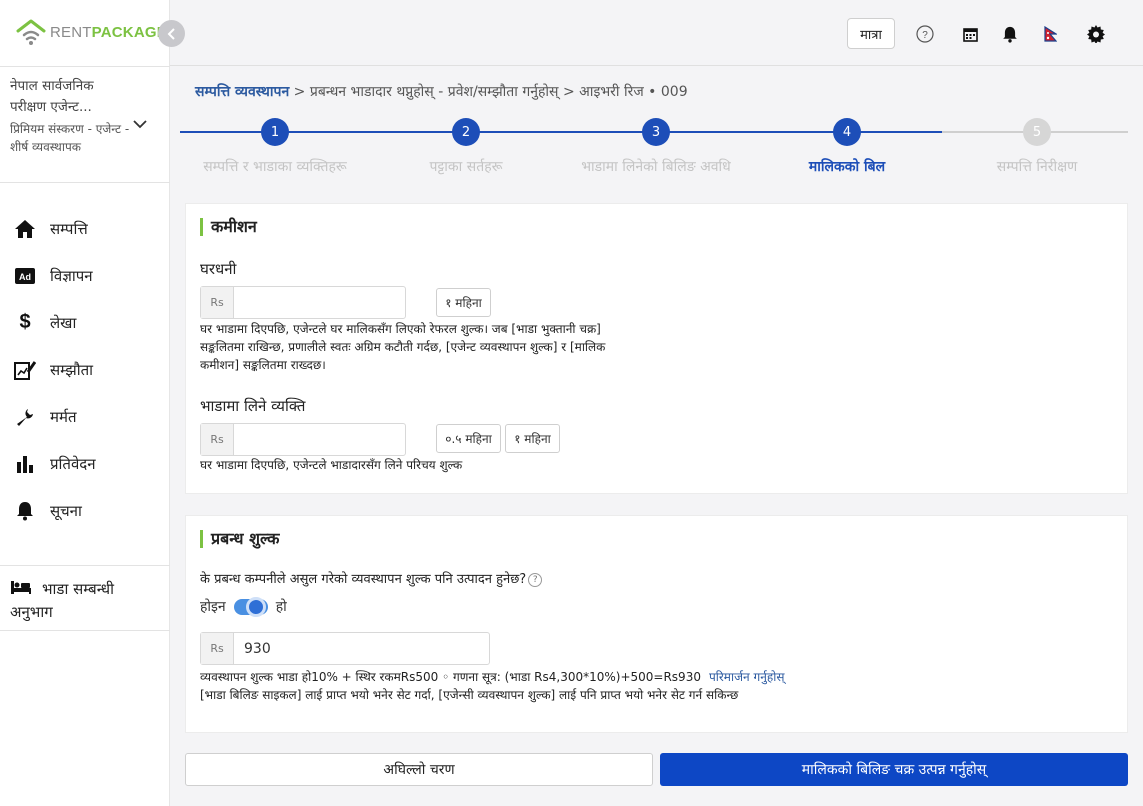 Image resolution: width=1143 pixels, height=806 pixels. I want to click on sidebar-item-maintenance: मर्मत, so click(85, 416).